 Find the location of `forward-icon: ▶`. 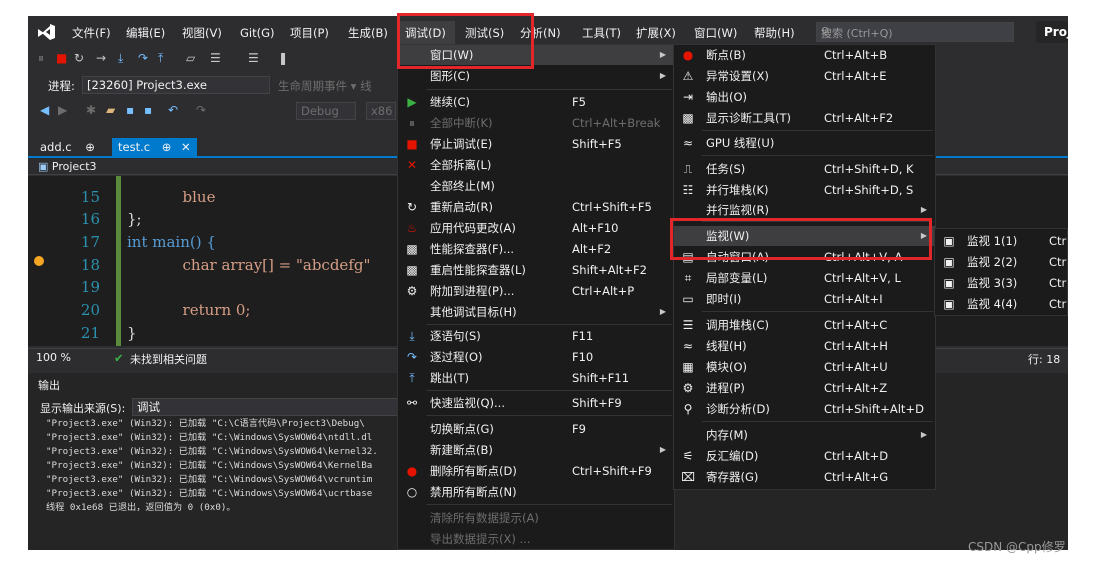

forward-icon: ▶ is located at coordinates (62, 110).